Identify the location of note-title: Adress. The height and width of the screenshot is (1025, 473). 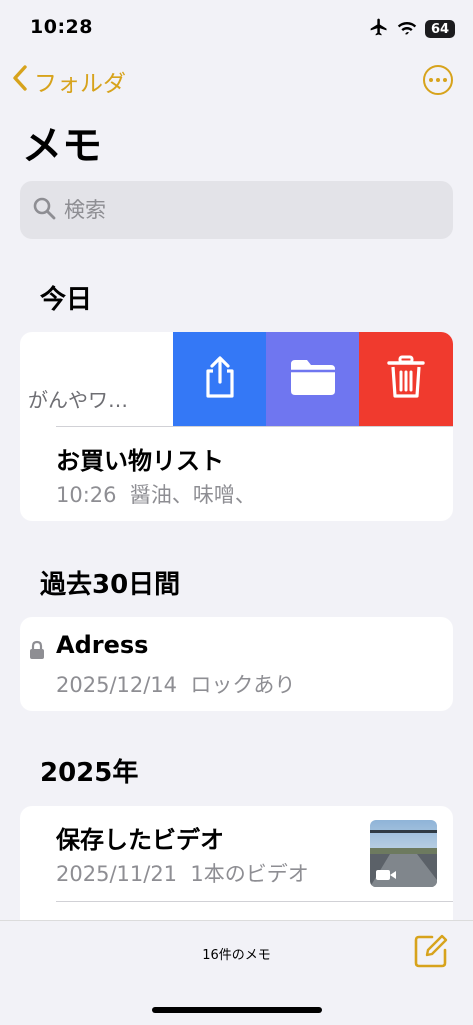
(102, 645).